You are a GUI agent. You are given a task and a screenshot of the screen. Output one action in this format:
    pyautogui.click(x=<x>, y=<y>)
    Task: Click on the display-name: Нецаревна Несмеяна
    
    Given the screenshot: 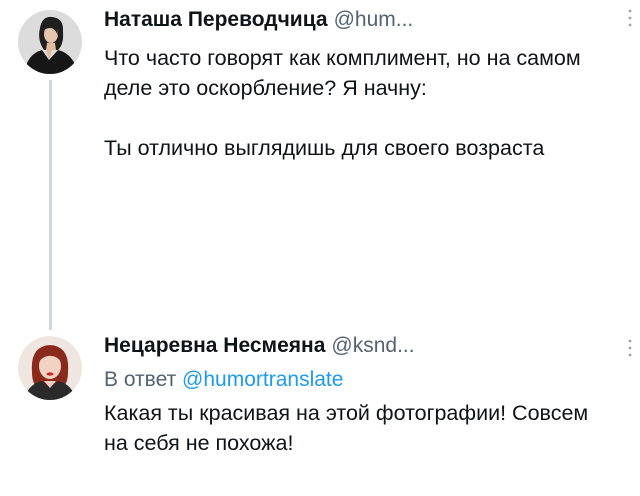 What is the action you would take?
    pyautogui.click(x=214, y=346)
    